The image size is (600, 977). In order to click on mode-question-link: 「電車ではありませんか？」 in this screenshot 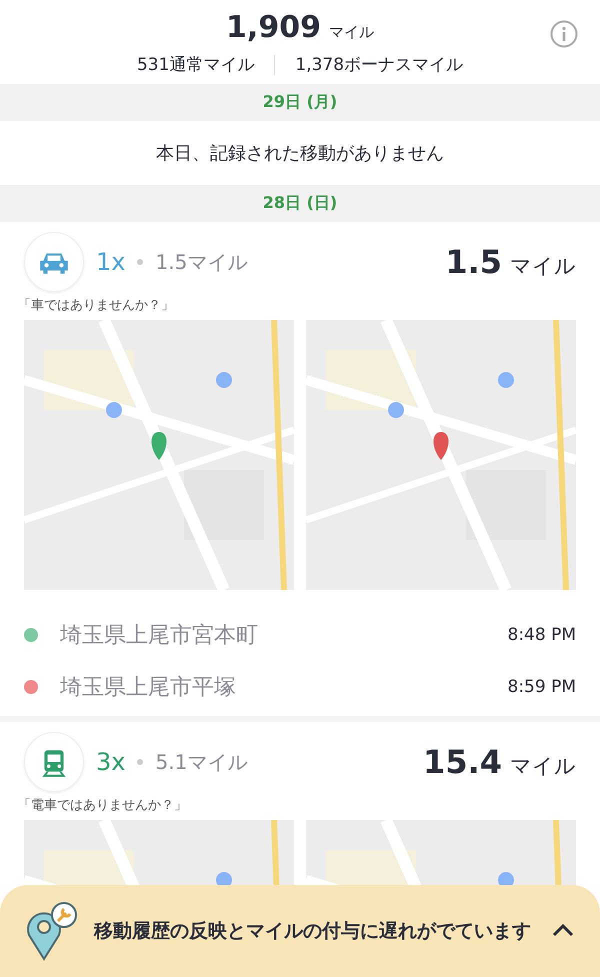, I will do `click(297, 805)`.